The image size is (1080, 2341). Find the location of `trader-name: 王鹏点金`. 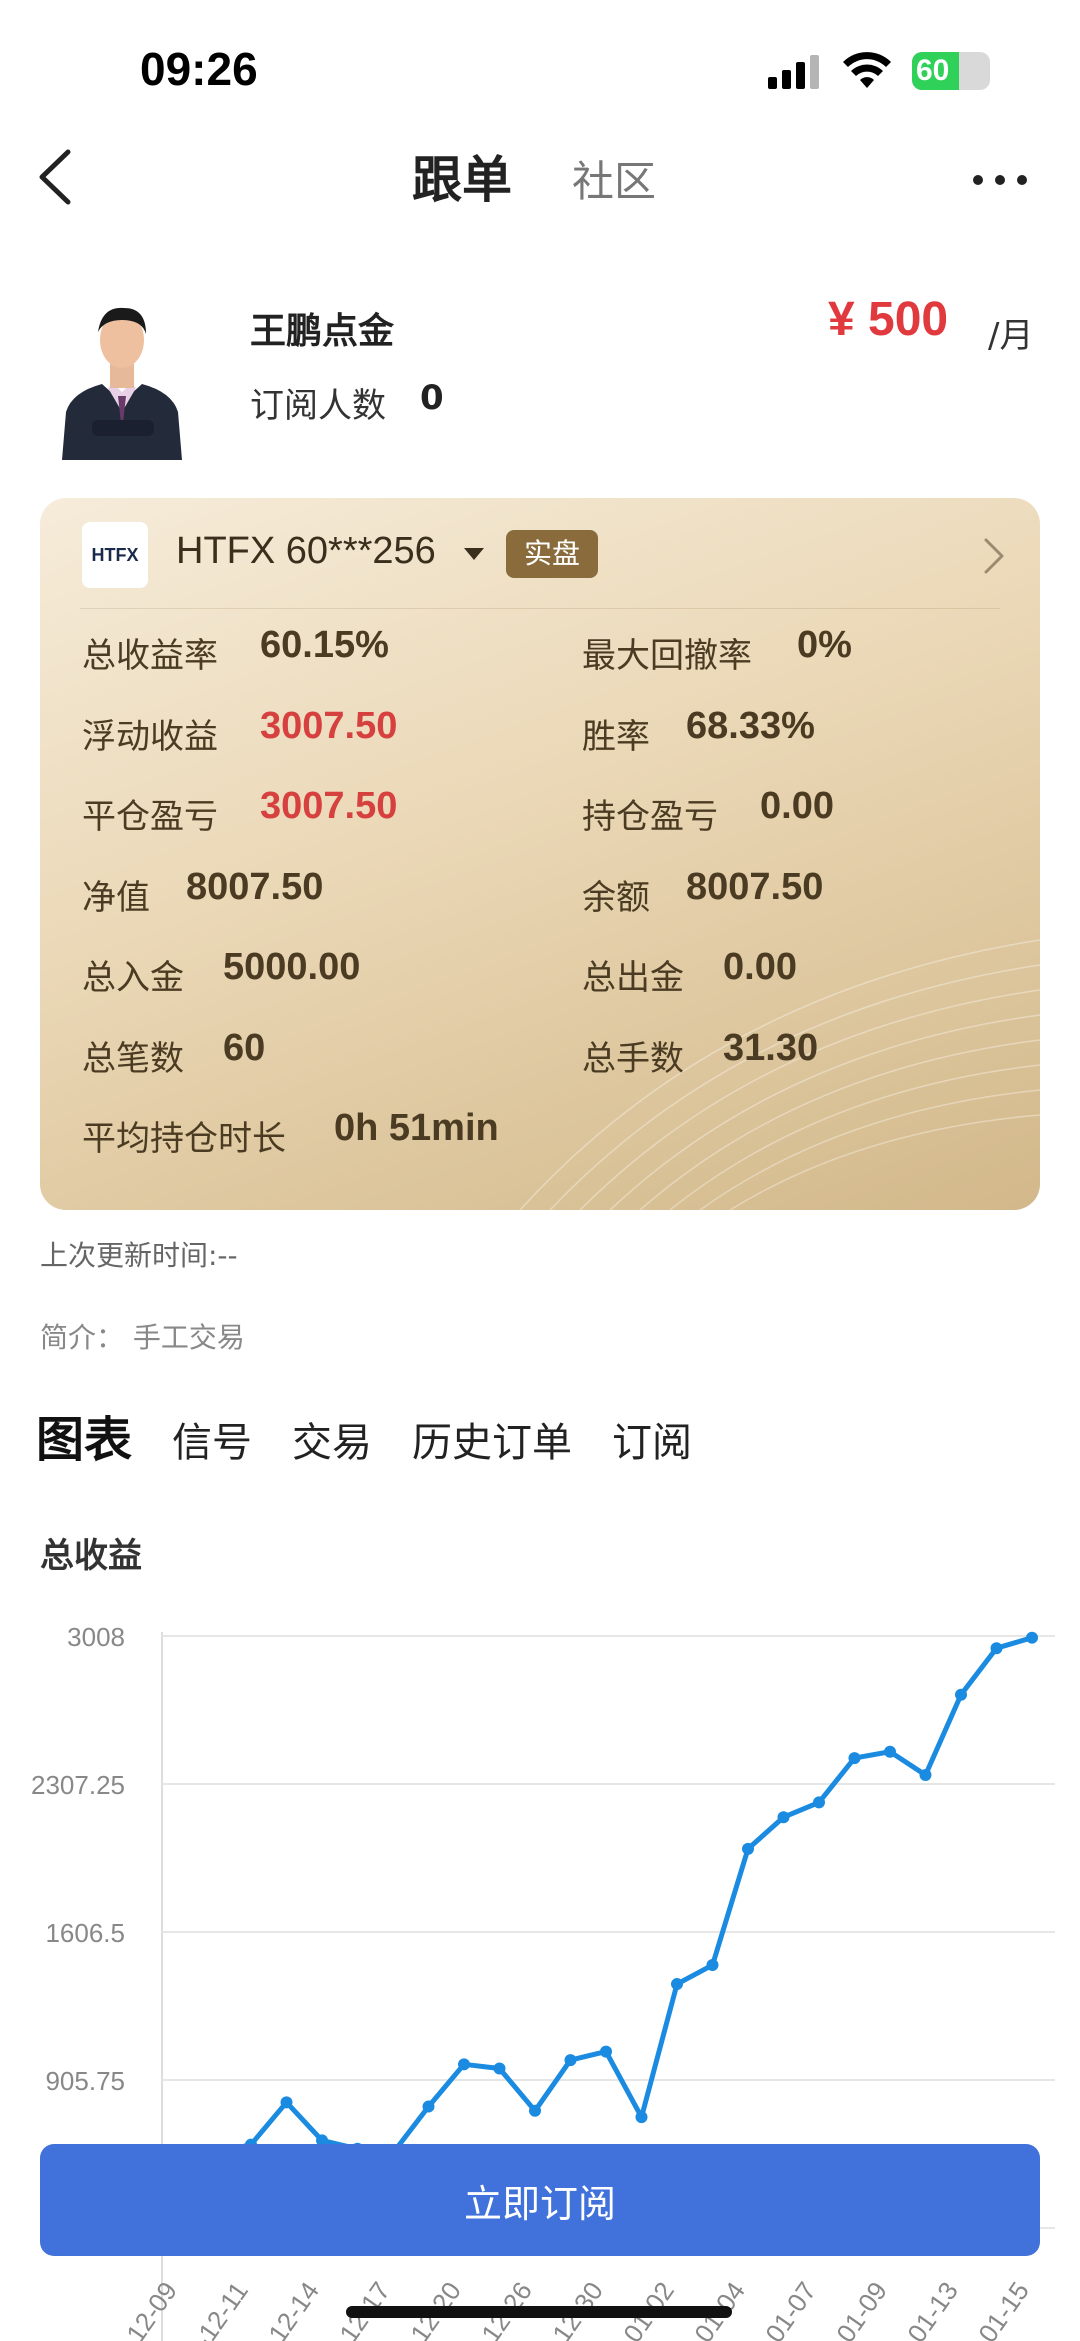

trader-name: 王鹏点金 is located at coordinates (322, 331).